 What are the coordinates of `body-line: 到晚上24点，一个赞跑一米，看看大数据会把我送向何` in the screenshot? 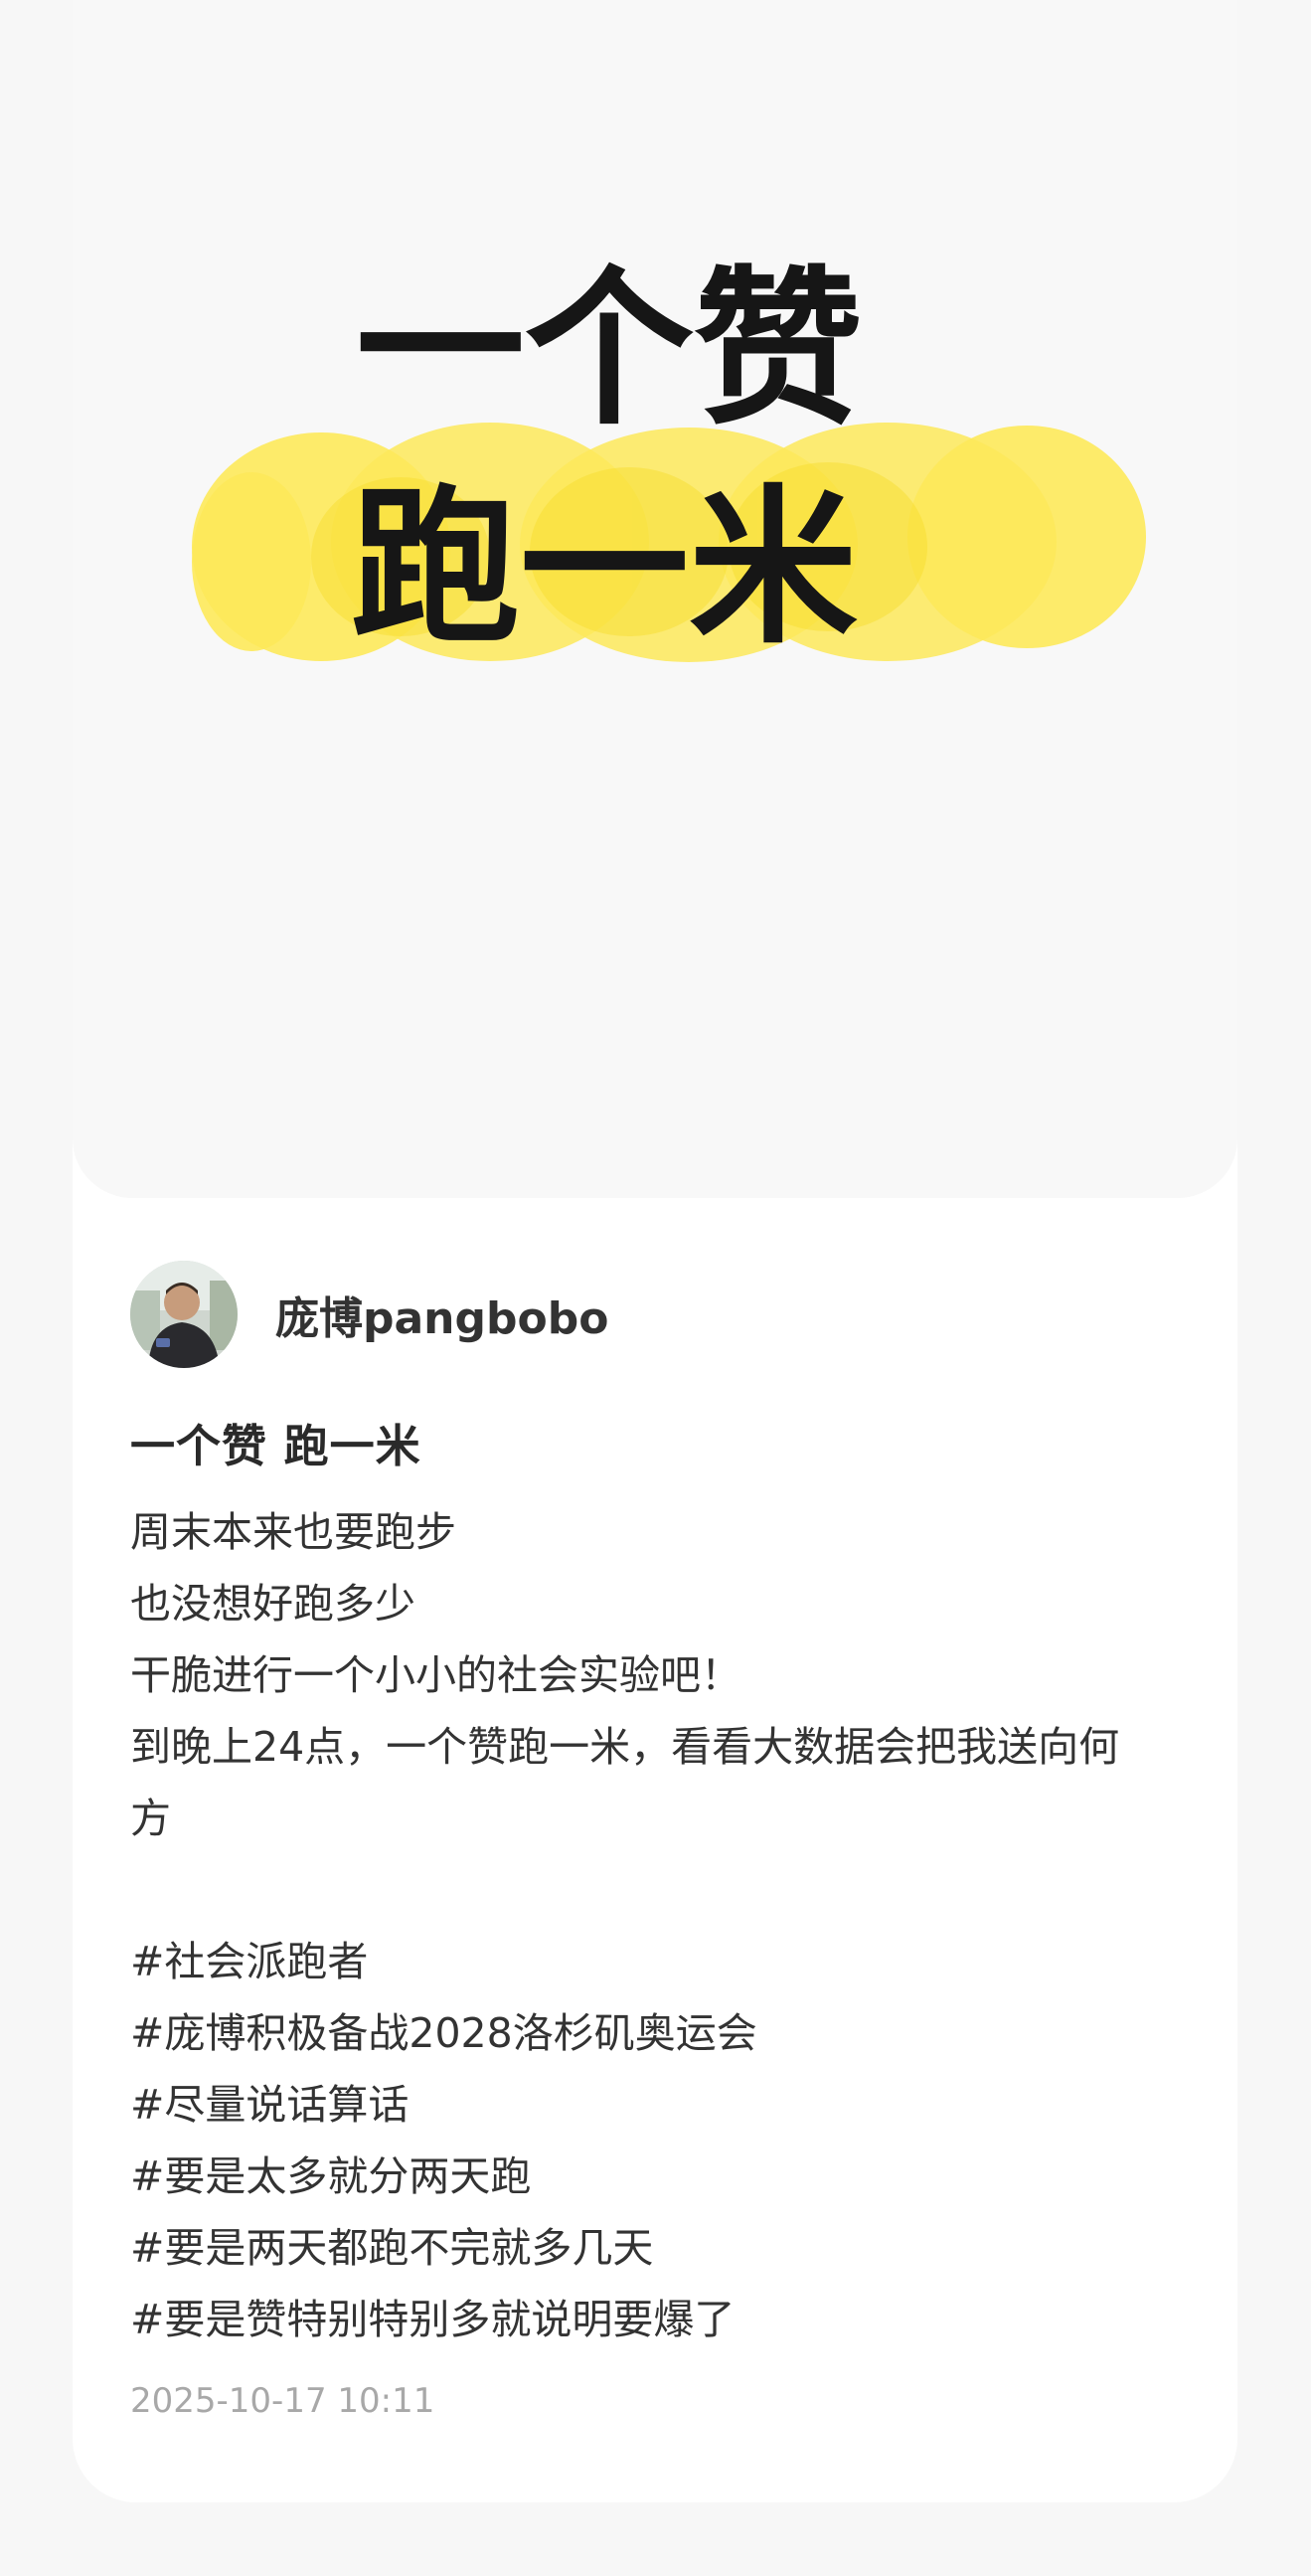 It's located at (625, 1747).